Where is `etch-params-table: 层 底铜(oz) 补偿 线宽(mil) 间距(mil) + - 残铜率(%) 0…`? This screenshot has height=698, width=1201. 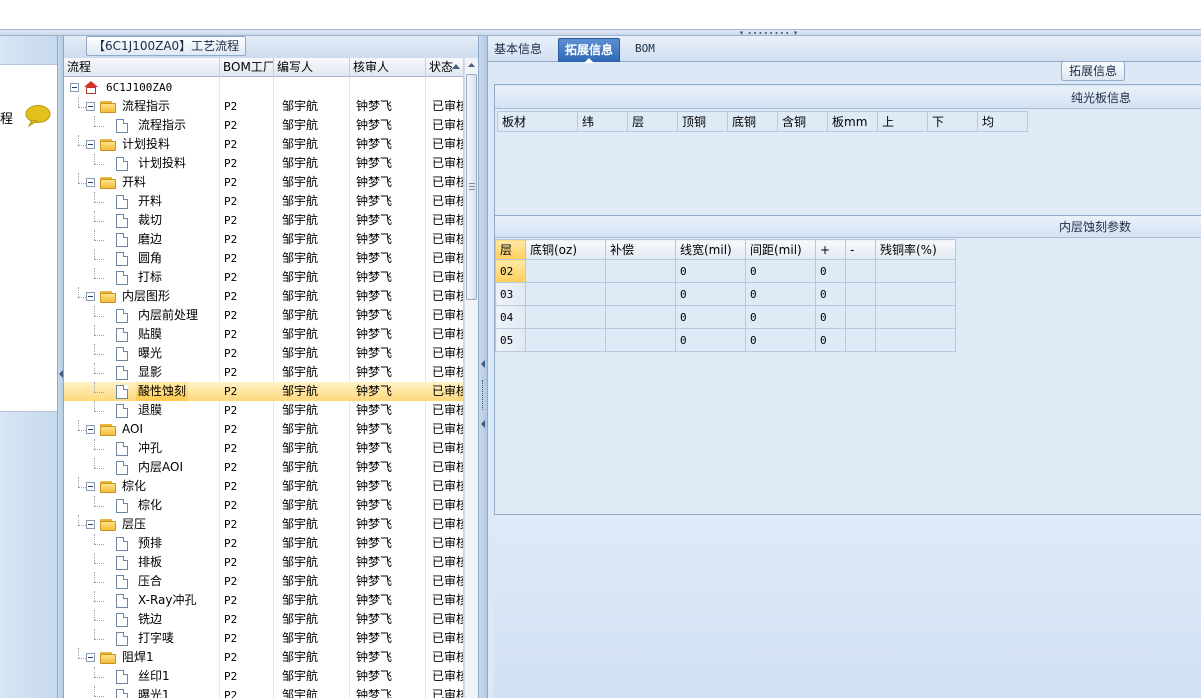 etch-params-table: 层 底铜(oz) 补偿 线宽(mil) 间距(mil) + - 残铜率(%) 0… is located at coordinates (725, 295).